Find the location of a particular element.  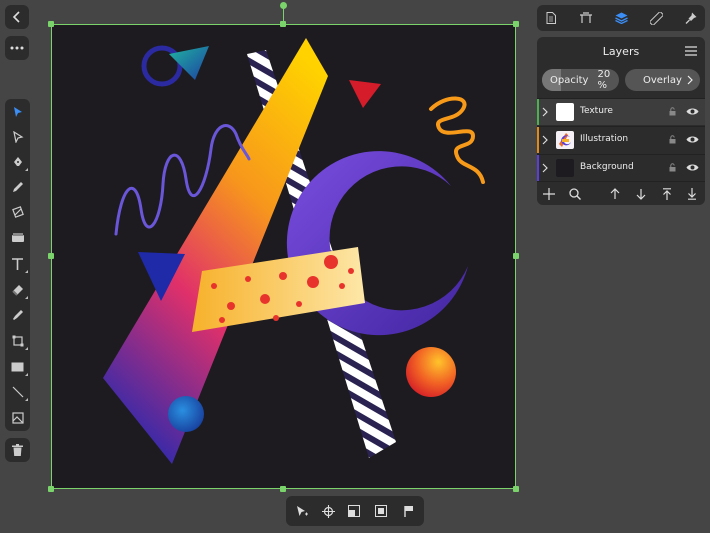

select-button is located at coordinates (302, 511).